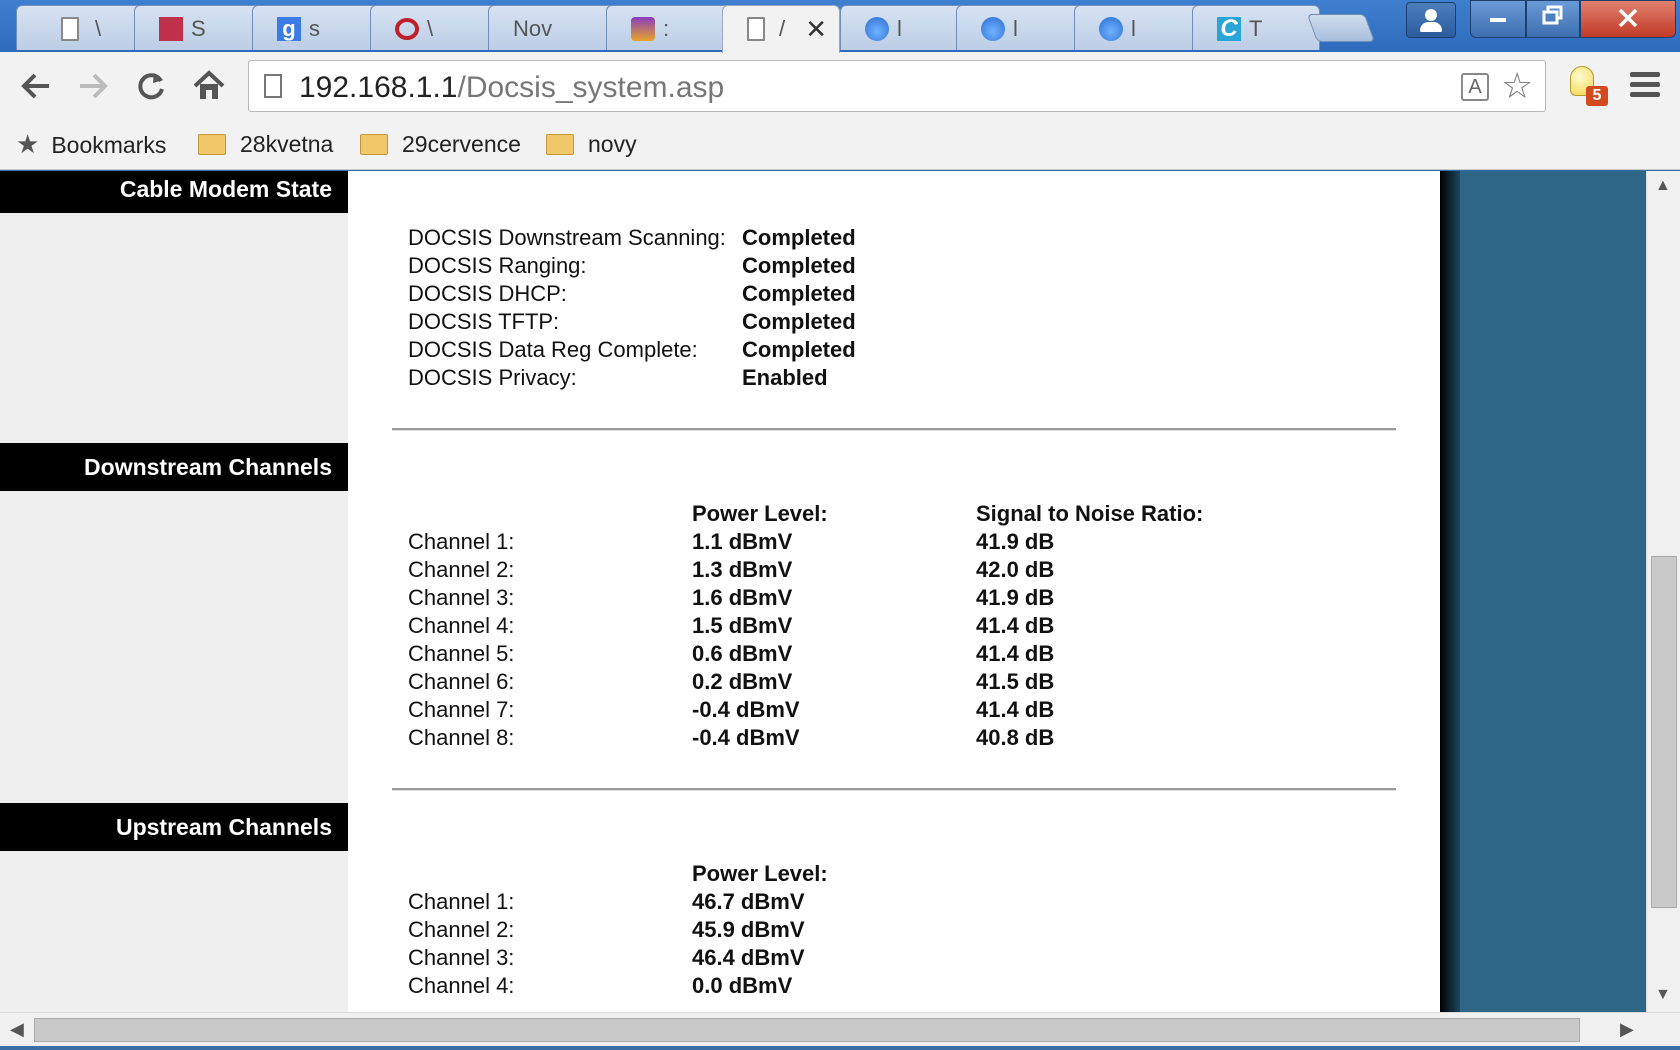 The width and height of the screenshot is (1680, 1050). I want to click on tab: Nov, so click(552, 27).